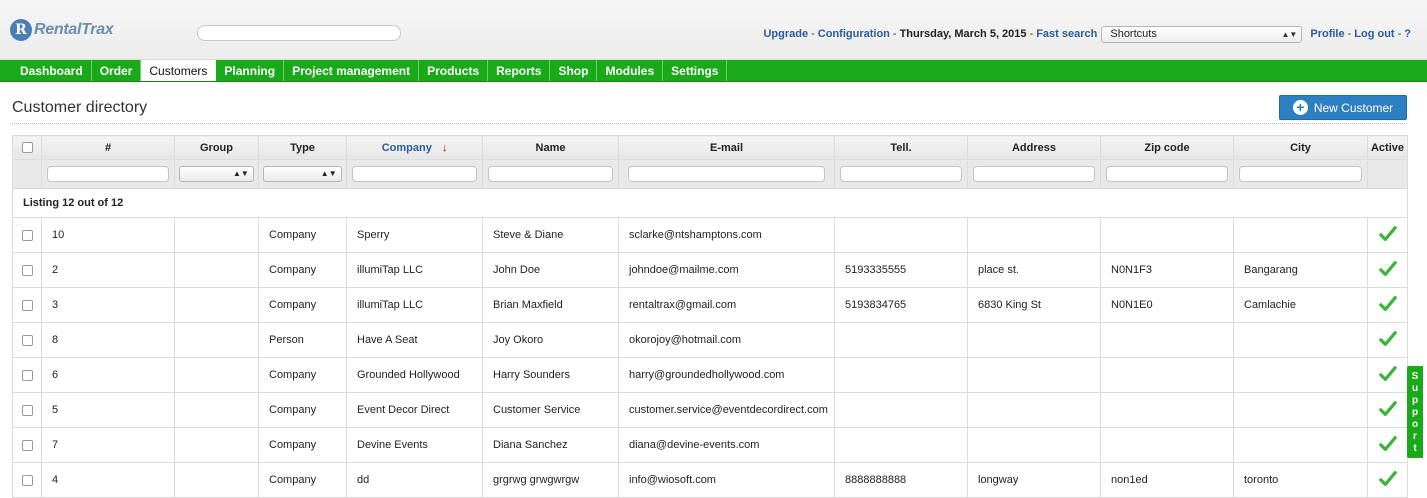 This screenshot has height=498, width=1427. What do you see at coordinates (414, 480) in the screenshot?
I see `cell-3: dd` at bounding box center [414, 480].